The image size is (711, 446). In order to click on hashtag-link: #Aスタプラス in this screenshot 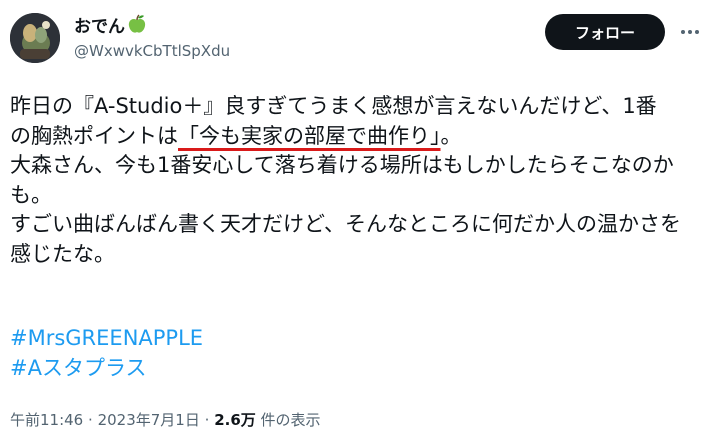, I will do `click(106, 369)`.